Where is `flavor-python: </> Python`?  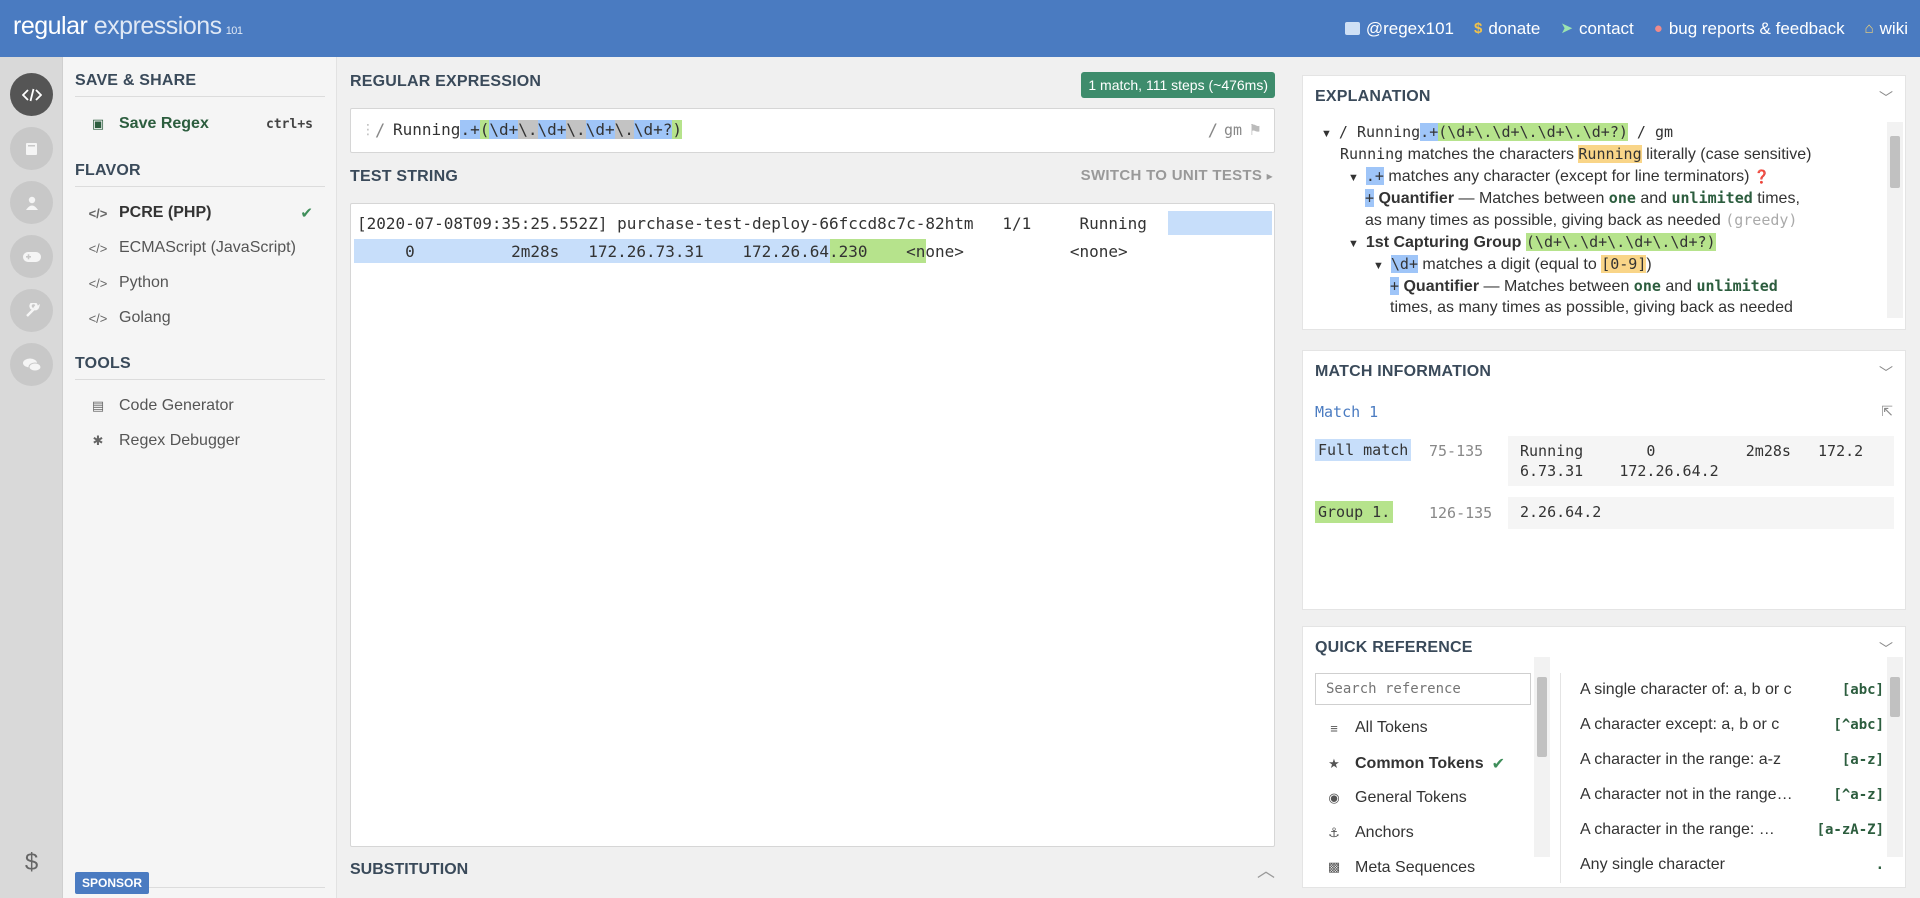
flavor-python: </> Python is located at coordinates (207, 283).